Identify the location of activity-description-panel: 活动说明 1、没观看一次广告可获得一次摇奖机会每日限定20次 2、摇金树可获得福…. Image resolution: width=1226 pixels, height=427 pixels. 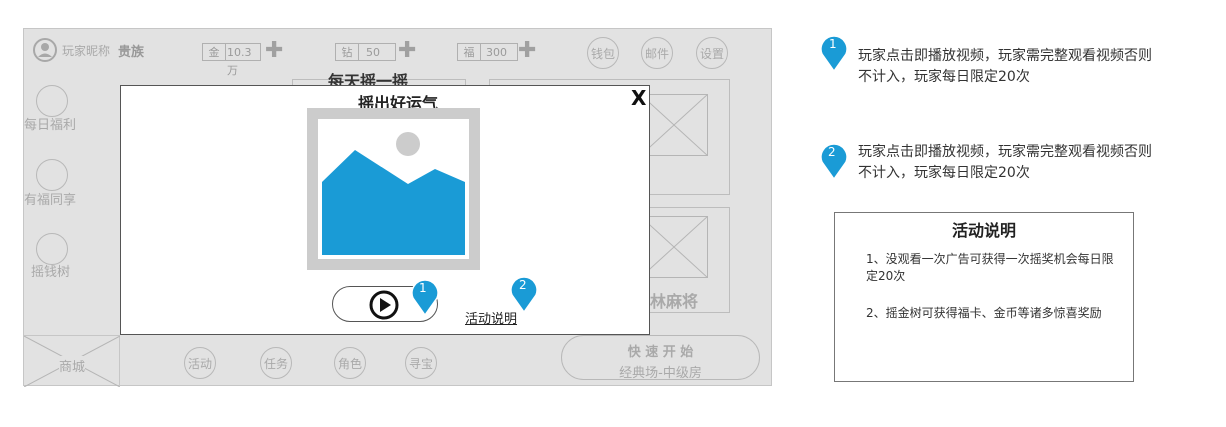
(984, 297).